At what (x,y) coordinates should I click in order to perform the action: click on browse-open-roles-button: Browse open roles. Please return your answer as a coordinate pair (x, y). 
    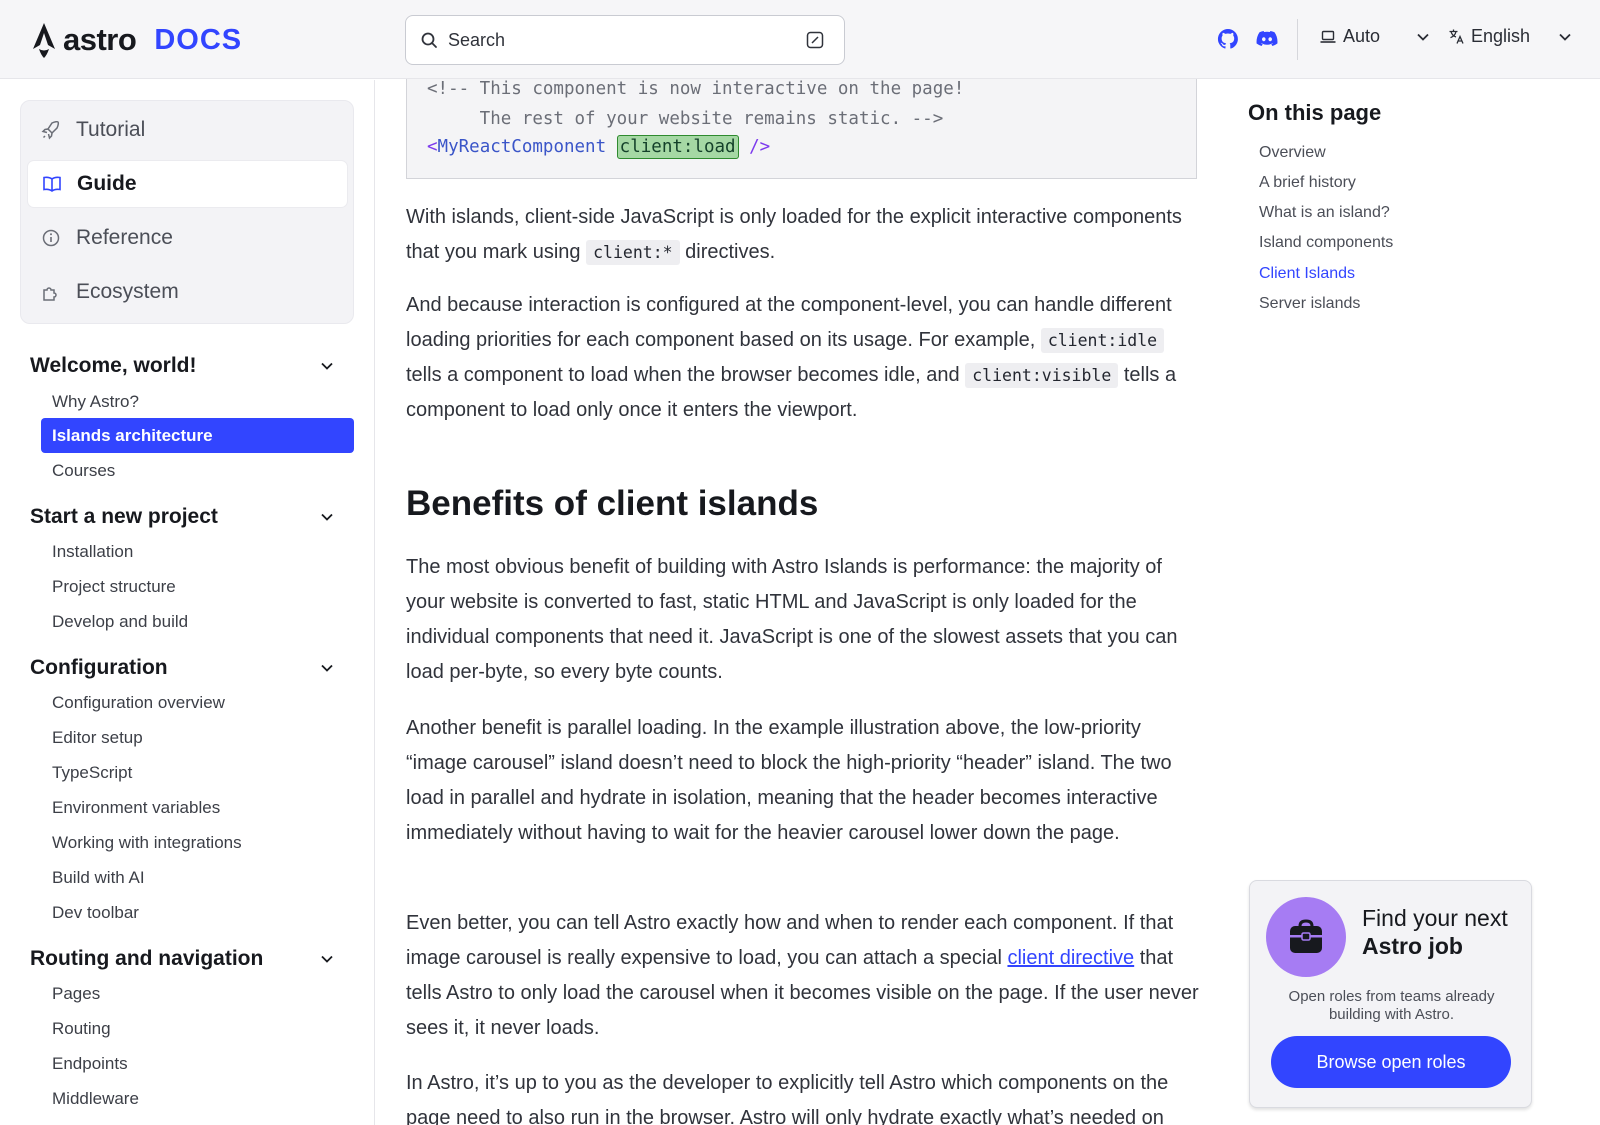
    Looking at the image, I should click on (1391, 1062).